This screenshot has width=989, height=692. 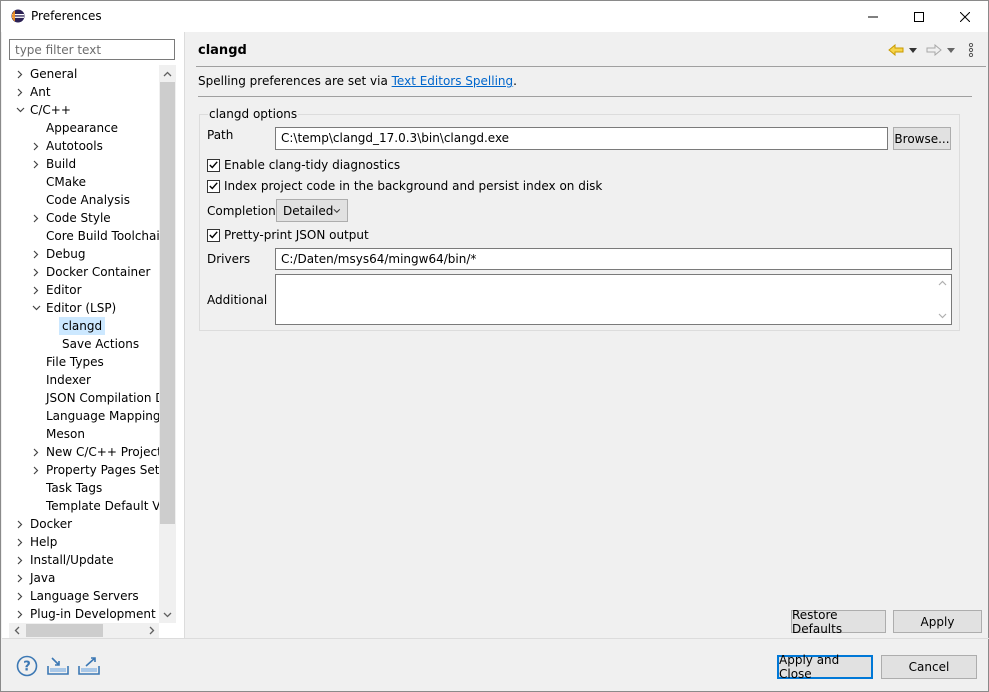 What do you see at coordinates (80, 218) in the screenshot?
I see `tree-item: Code Style` at bounding box center [80, 218].